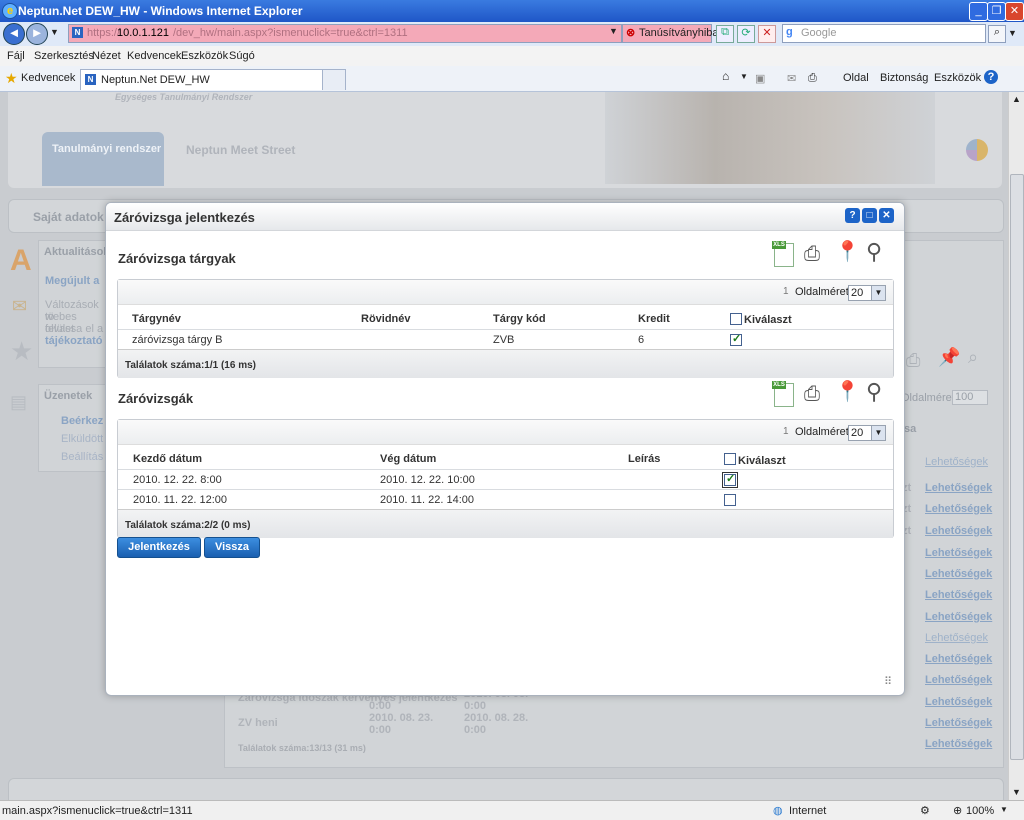 The height and width of the screenshot is (820, 1024). I want to click on favorites-button: Kedvencek, so click(48, 78).